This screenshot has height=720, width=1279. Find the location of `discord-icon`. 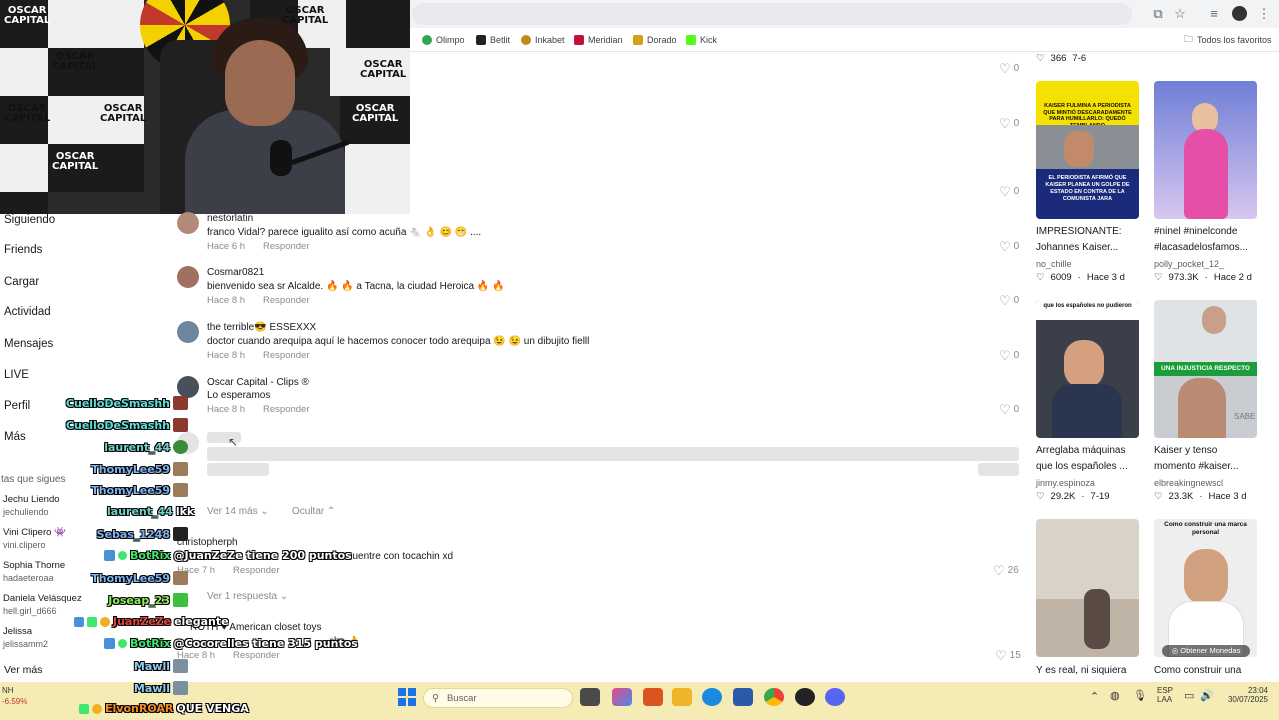

discord-icon is located at coordinates (835, 697).